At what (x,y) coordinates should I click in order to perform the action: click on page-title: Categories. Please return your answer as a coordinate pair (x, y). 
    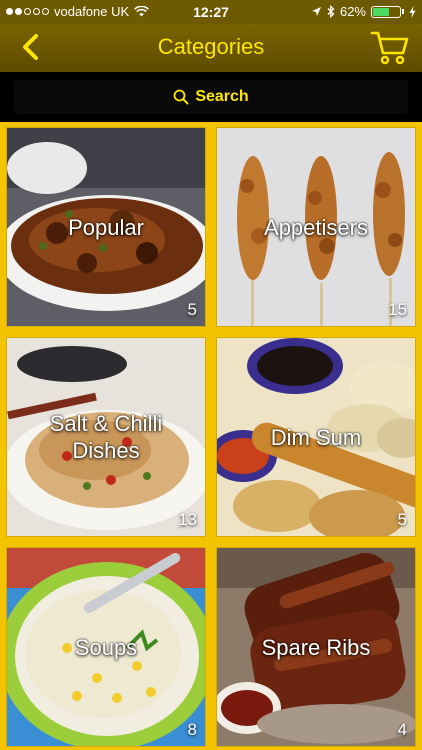
    Looking at the image, I should click on (211, 46).